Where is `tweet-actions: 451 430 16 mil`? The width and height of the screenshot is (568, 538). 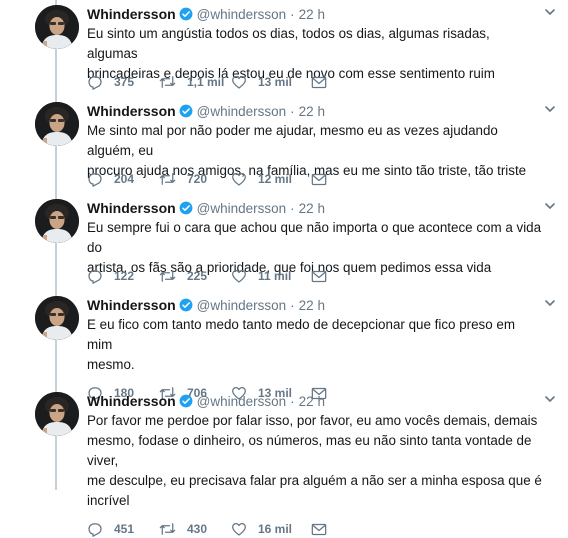 tweet-actions: 451 430 16 mil is located at coordinates (209, 529).